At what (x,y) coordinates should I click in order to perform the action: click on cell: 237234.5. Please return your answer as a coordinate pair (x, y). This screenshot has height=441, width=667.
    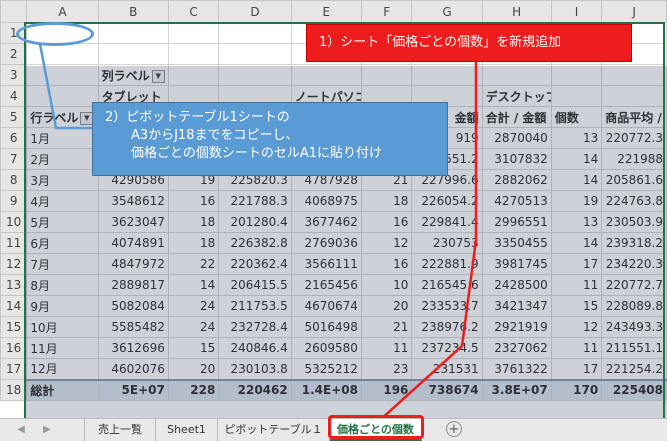
    Looking at the image, I should click on (447, 348).